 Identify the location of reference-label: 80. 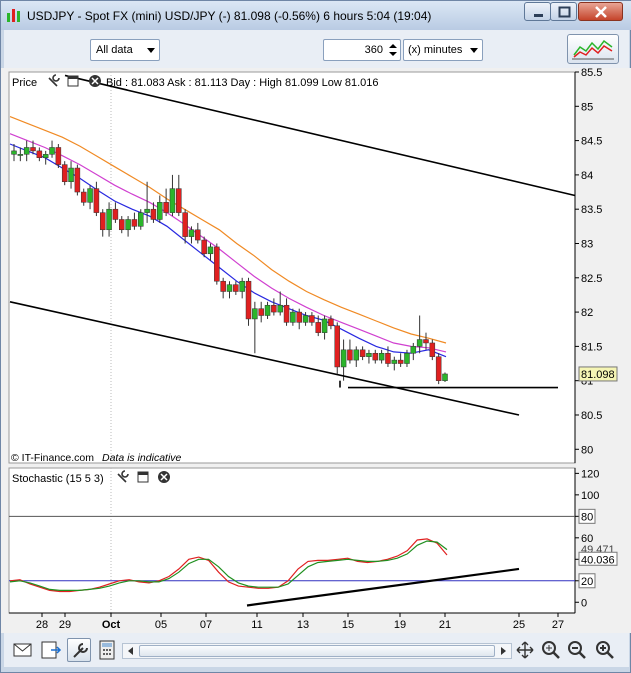
(587, 517).